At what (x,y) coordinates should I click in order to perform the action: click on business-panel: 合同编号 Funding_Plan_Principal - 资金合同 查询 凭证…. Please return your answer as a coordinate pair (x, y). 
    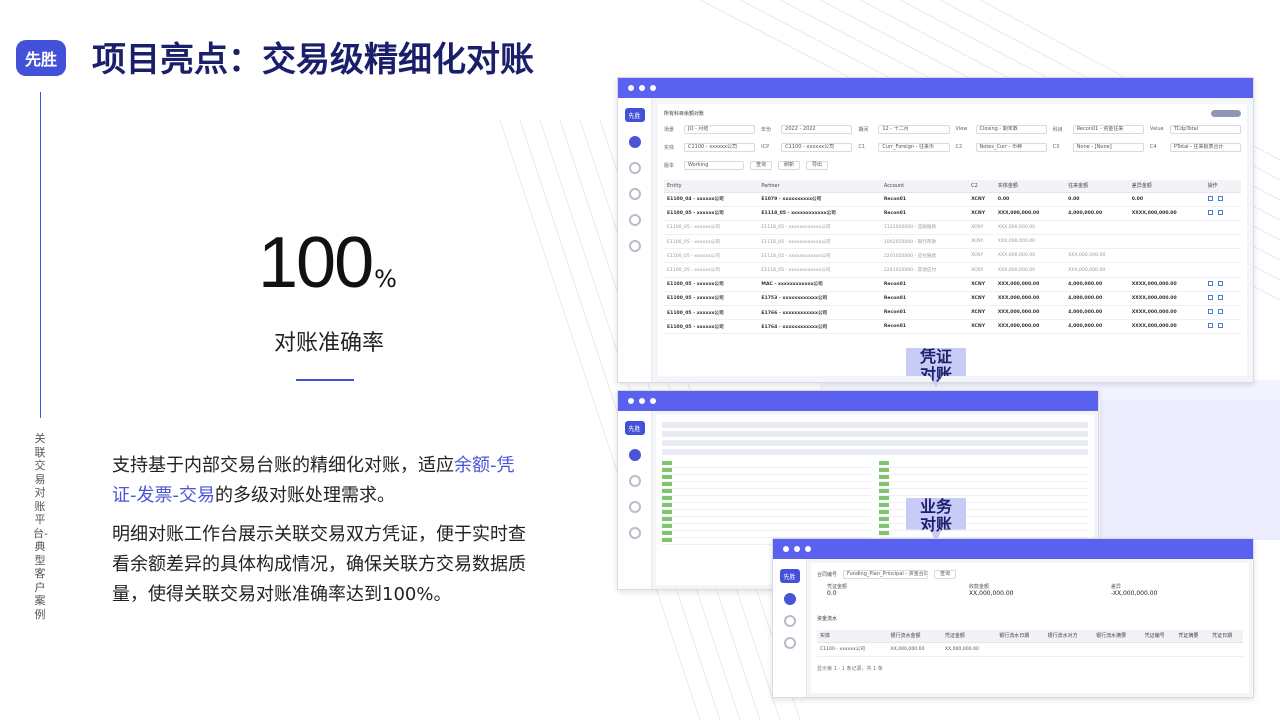
    Looking at the image, I should click on (1030, 628).